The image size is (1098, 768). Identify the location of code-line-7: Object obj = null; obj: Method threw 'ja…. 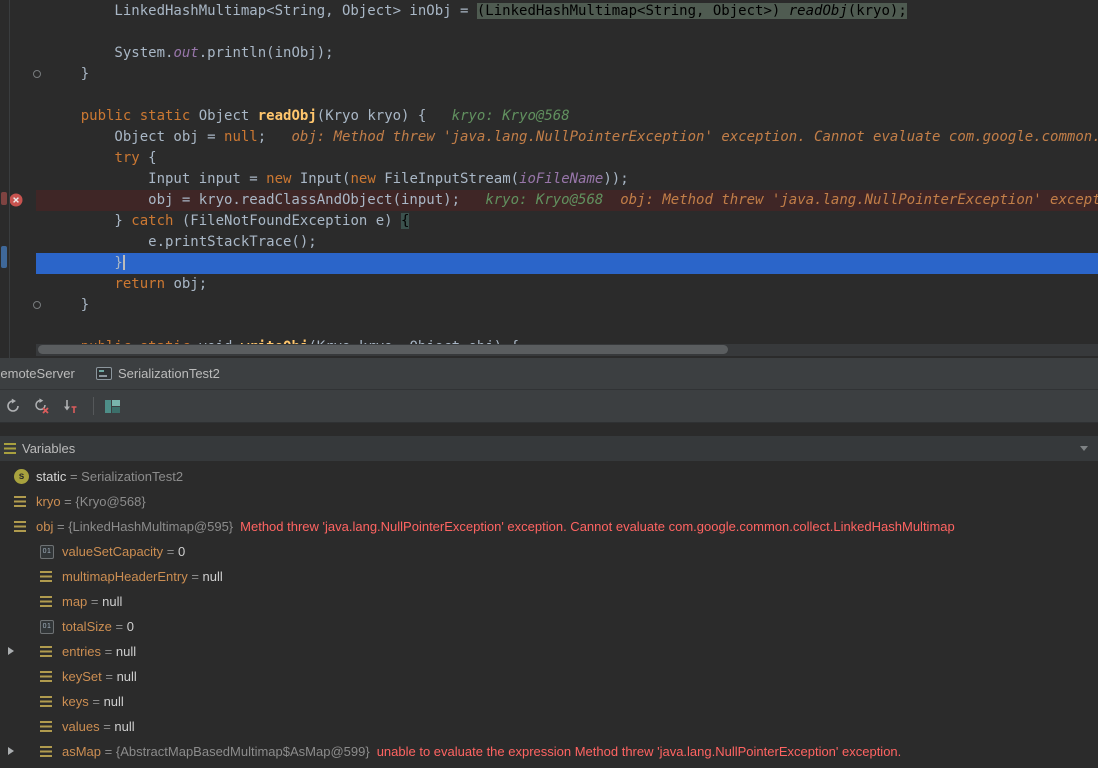
(549, 137).